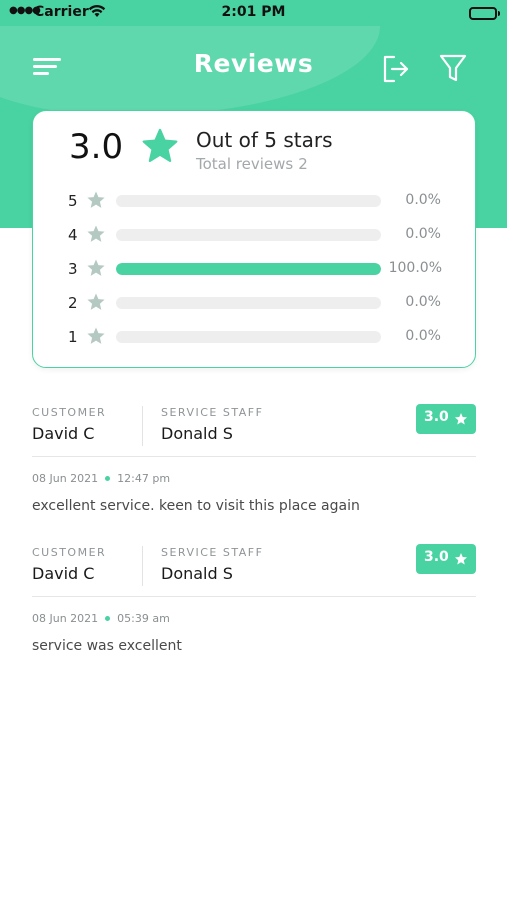  I want to click on rating-row-stars: 4, so click(73, 235).